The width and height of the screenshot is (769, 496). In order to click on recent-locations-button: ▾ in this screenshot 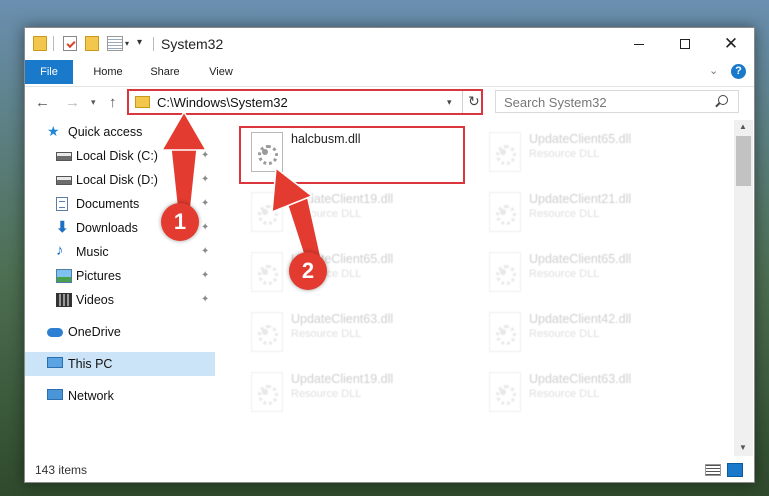, I will do `click(93, 102)`.